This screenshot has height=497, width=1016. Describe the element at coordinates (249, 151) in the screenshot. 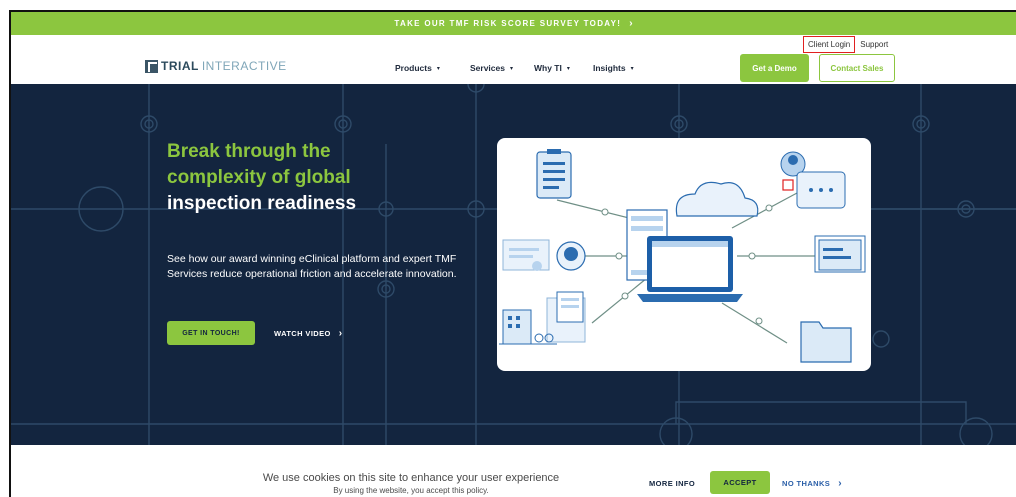

I see `headline-line-1: Break through the` at that location.